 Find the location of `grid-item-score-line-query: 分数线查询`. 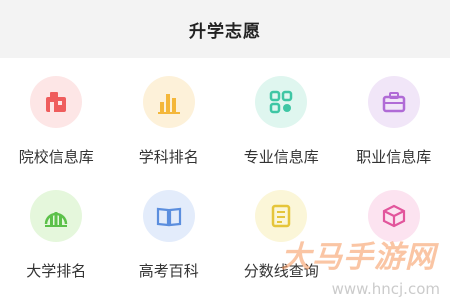

grid-item-score-line-query: 分数线查询 is located at coordinates (281, 235).